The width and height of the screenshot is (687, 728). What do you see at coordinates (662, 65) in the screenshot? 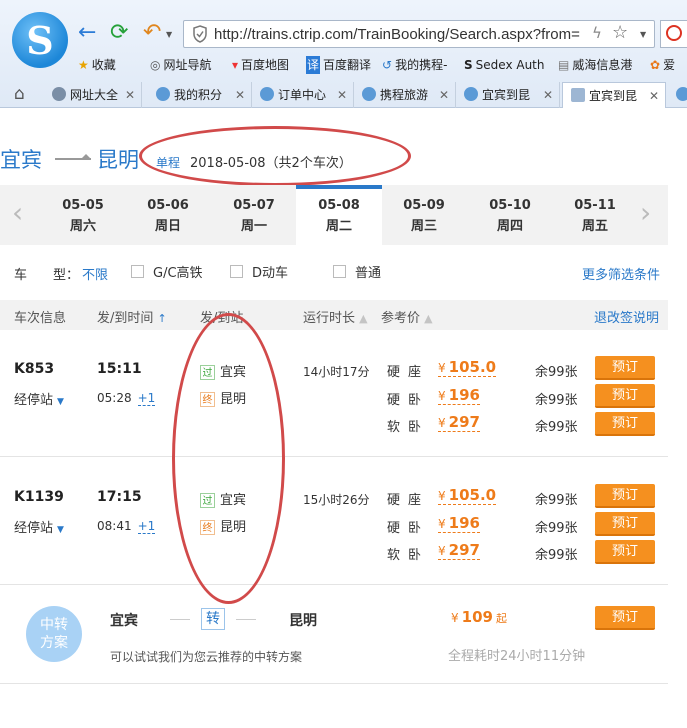
I see `bookmark-ai: ✿ 爱` at bounding box center [662, 65].